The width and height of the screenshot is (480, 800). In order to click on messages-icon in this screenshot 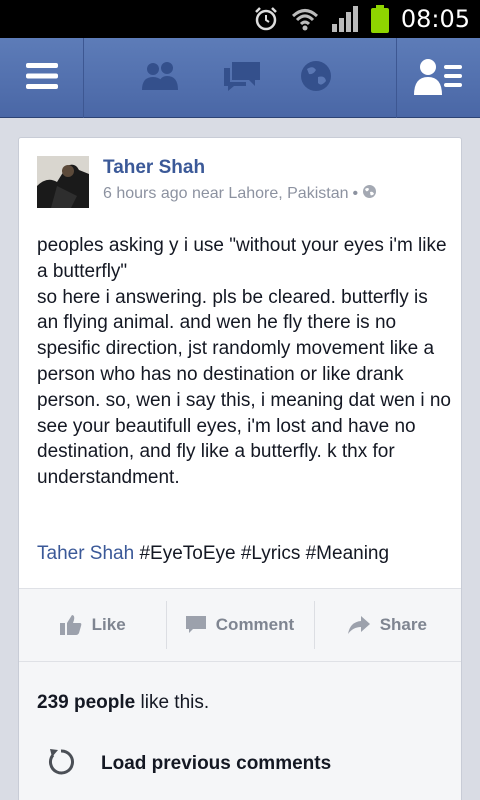, I will do `click(242, 78)`.